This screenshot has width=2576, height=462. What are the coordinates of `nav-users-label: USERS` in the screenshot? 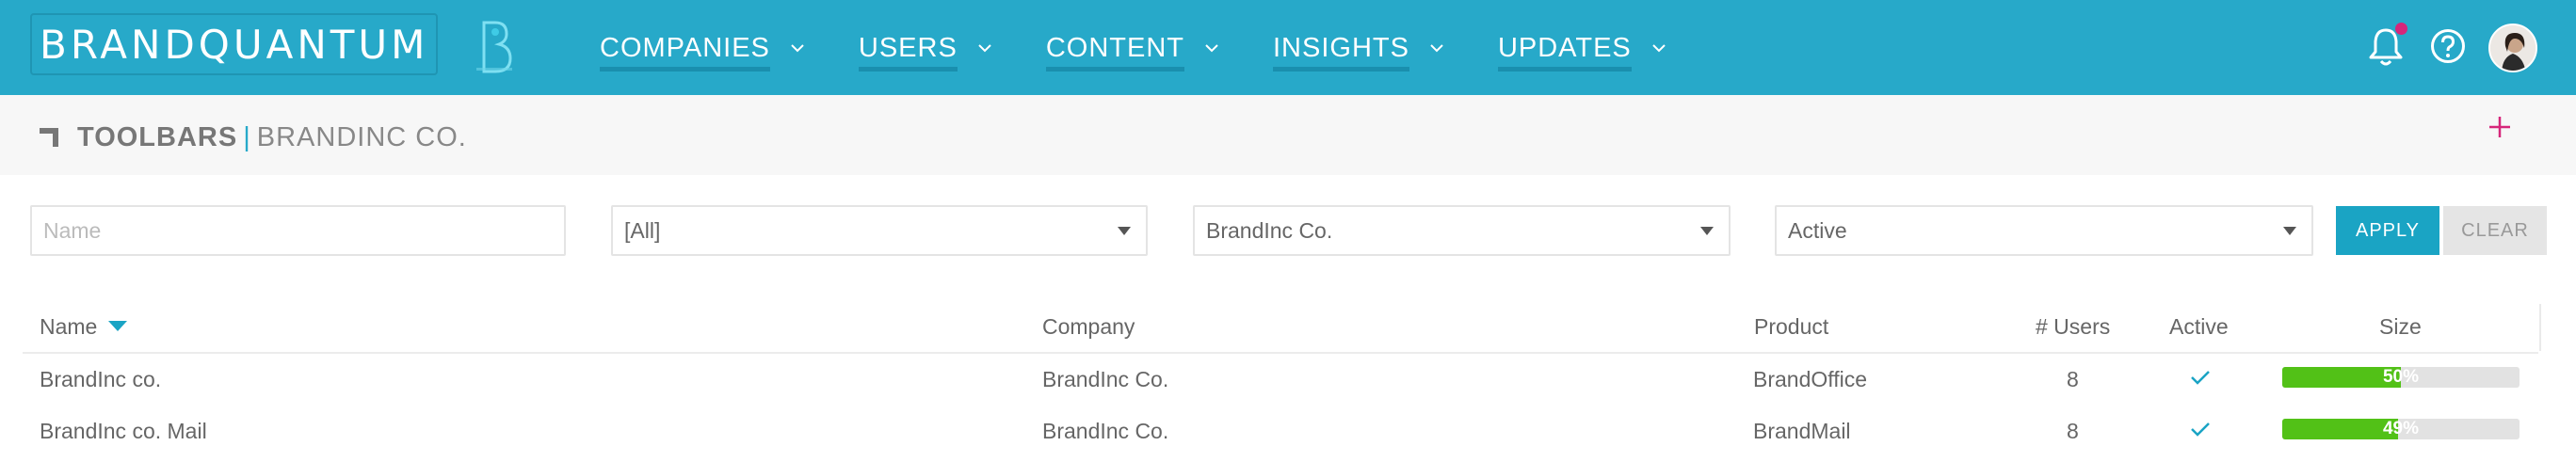 It's located at (908, 52).